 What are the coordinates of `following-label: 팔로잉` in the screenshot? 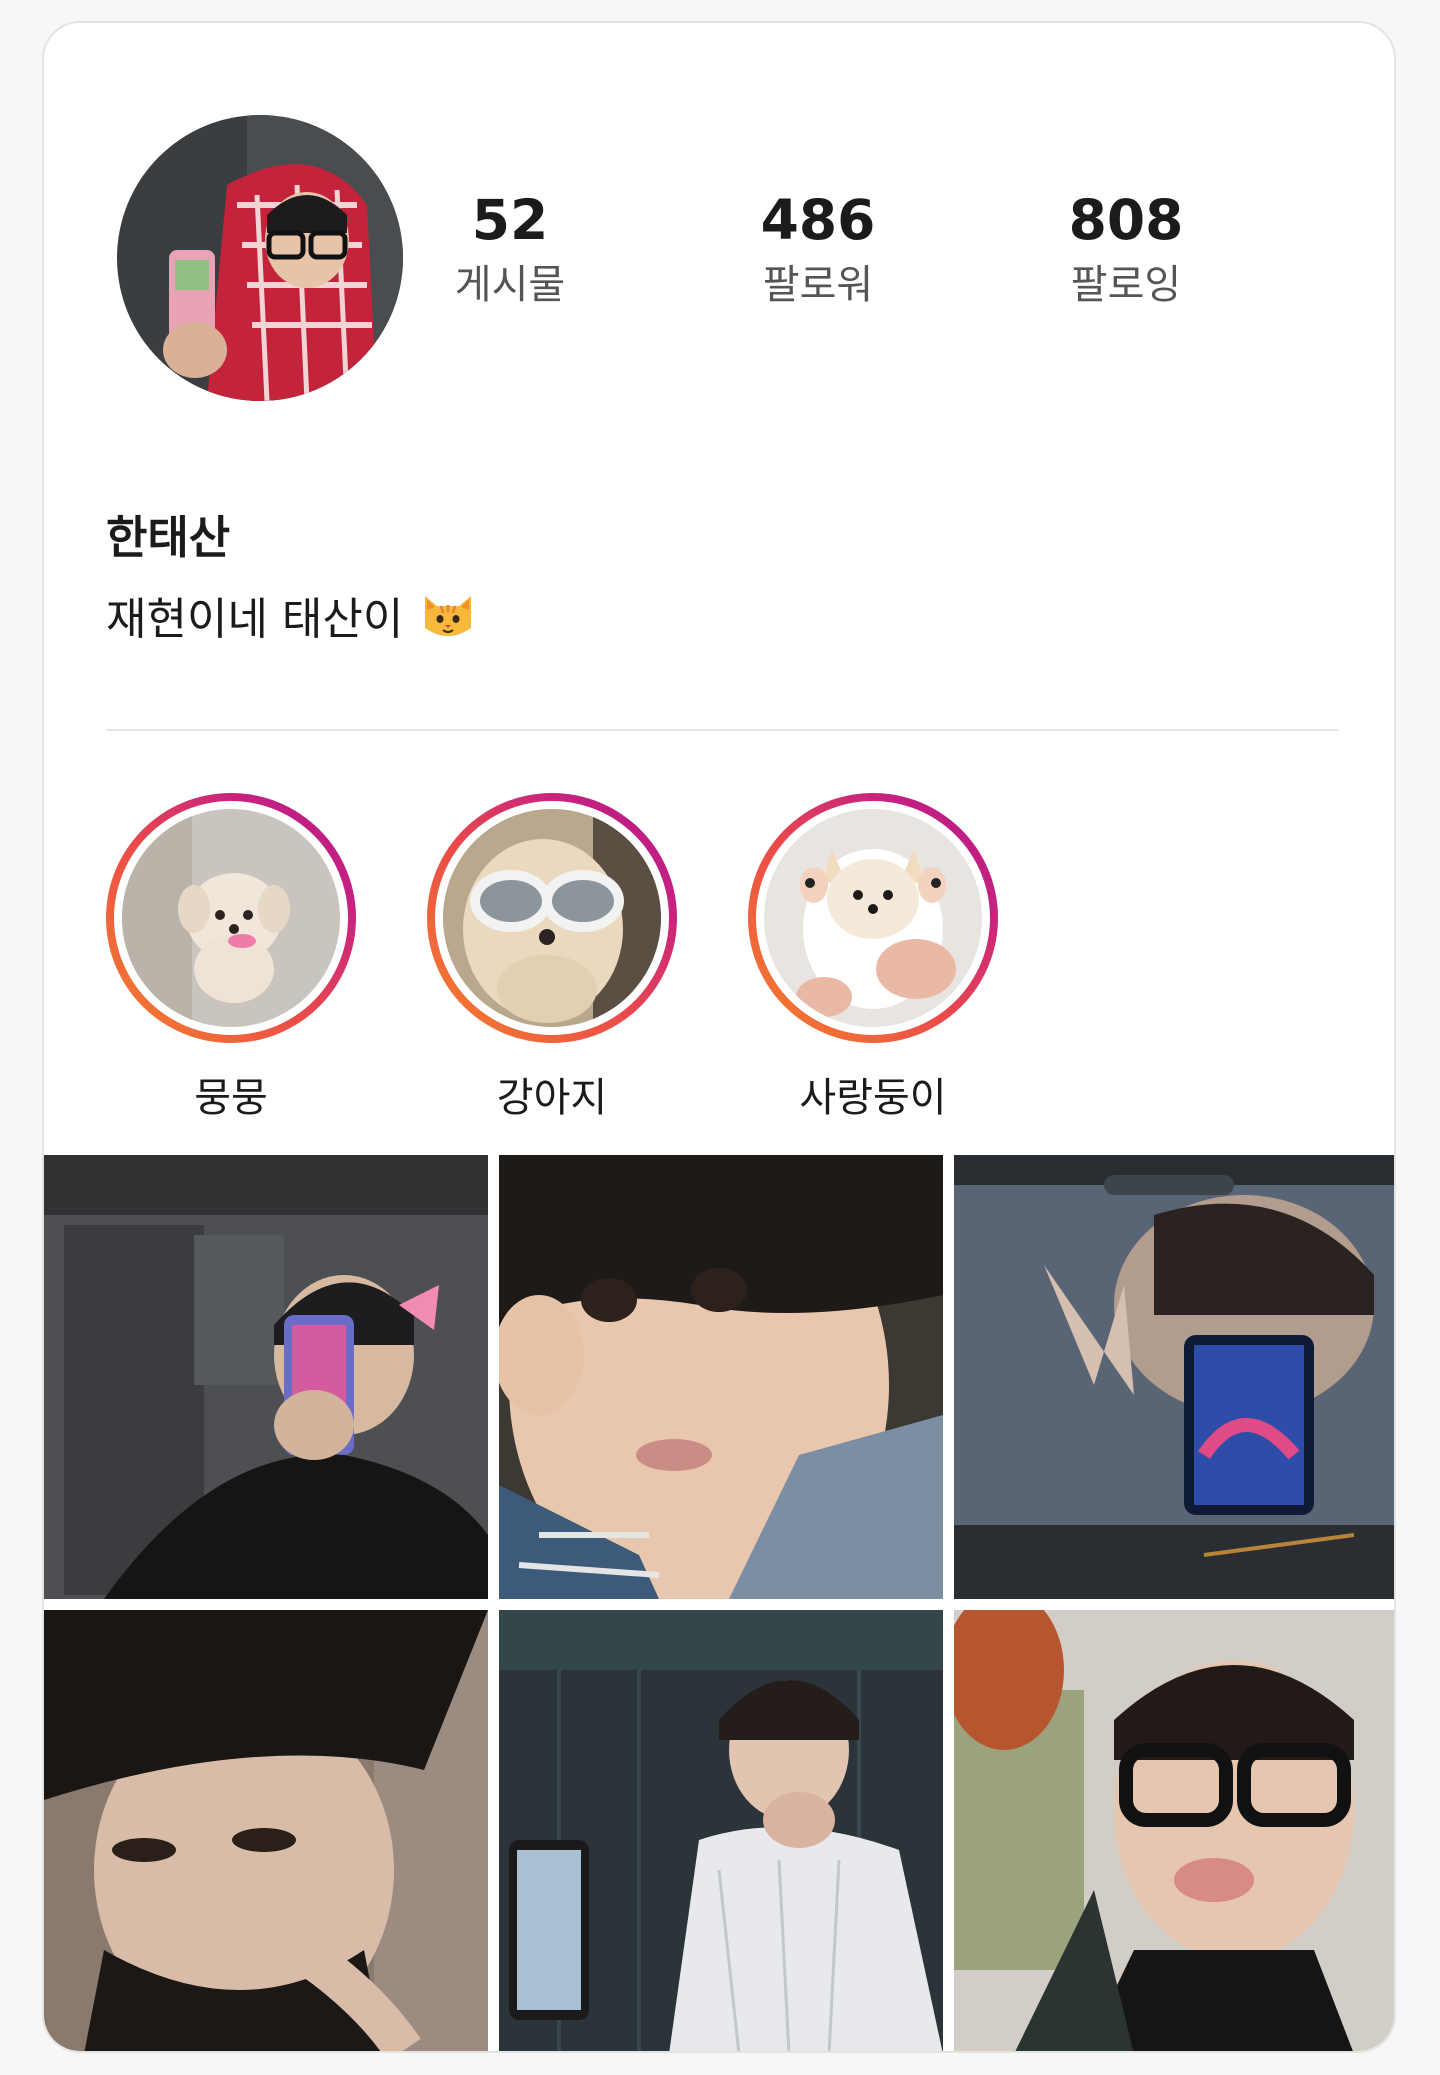 It's located at (1126, 285).